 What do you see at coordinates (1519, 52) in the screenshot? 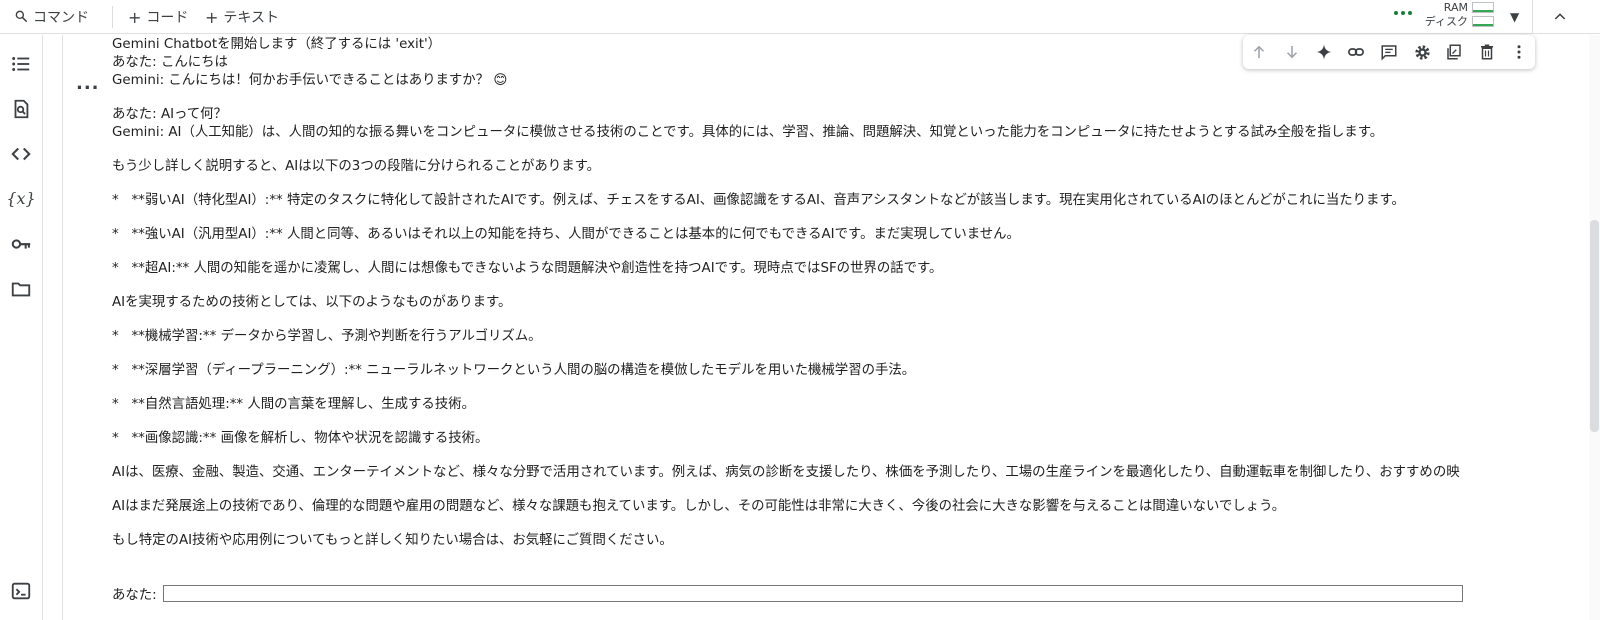
I see `more-vert-icon` at bounding box center [1519, 52].